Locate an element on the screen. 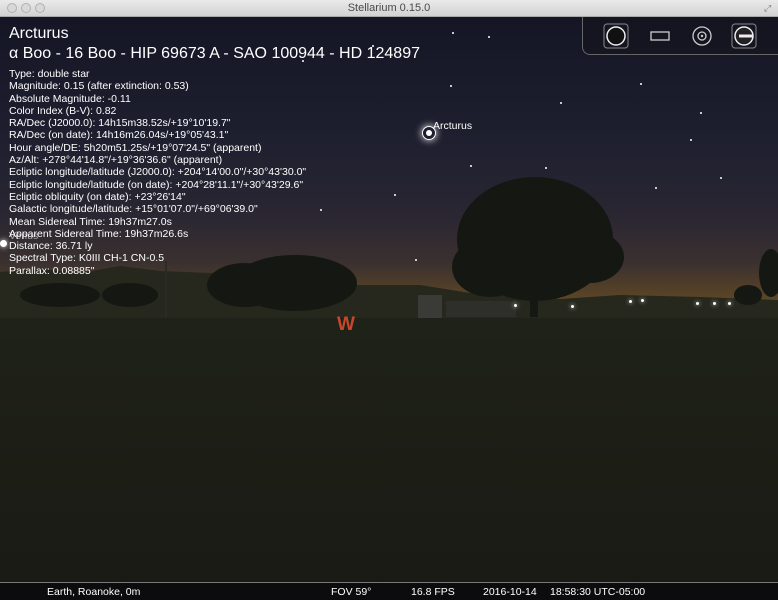 This screenshot has height=600, width=778. fps-label: 16.8 FPS is located at coordinates (433, 592).